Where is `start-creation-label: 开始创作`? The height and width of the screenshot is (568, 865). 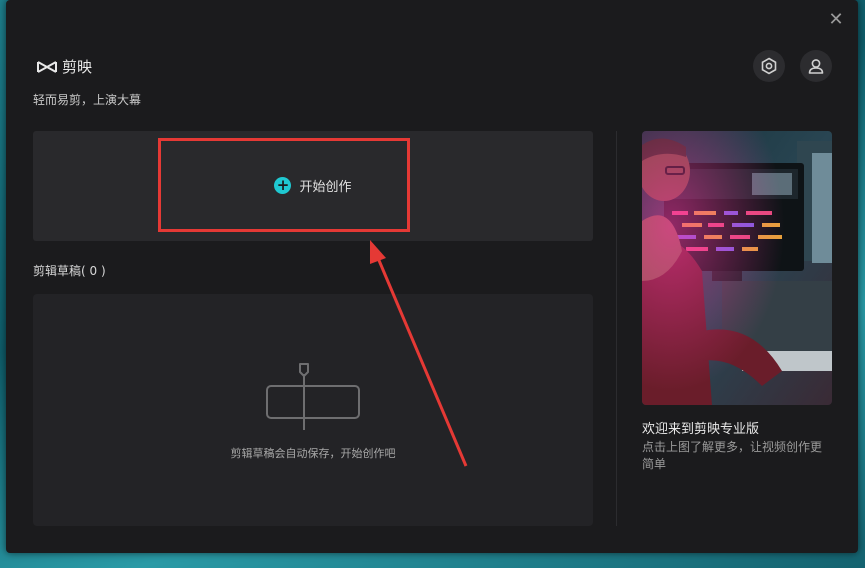
start-creation-label: 开始创作 is located at coordinates (325, 187).